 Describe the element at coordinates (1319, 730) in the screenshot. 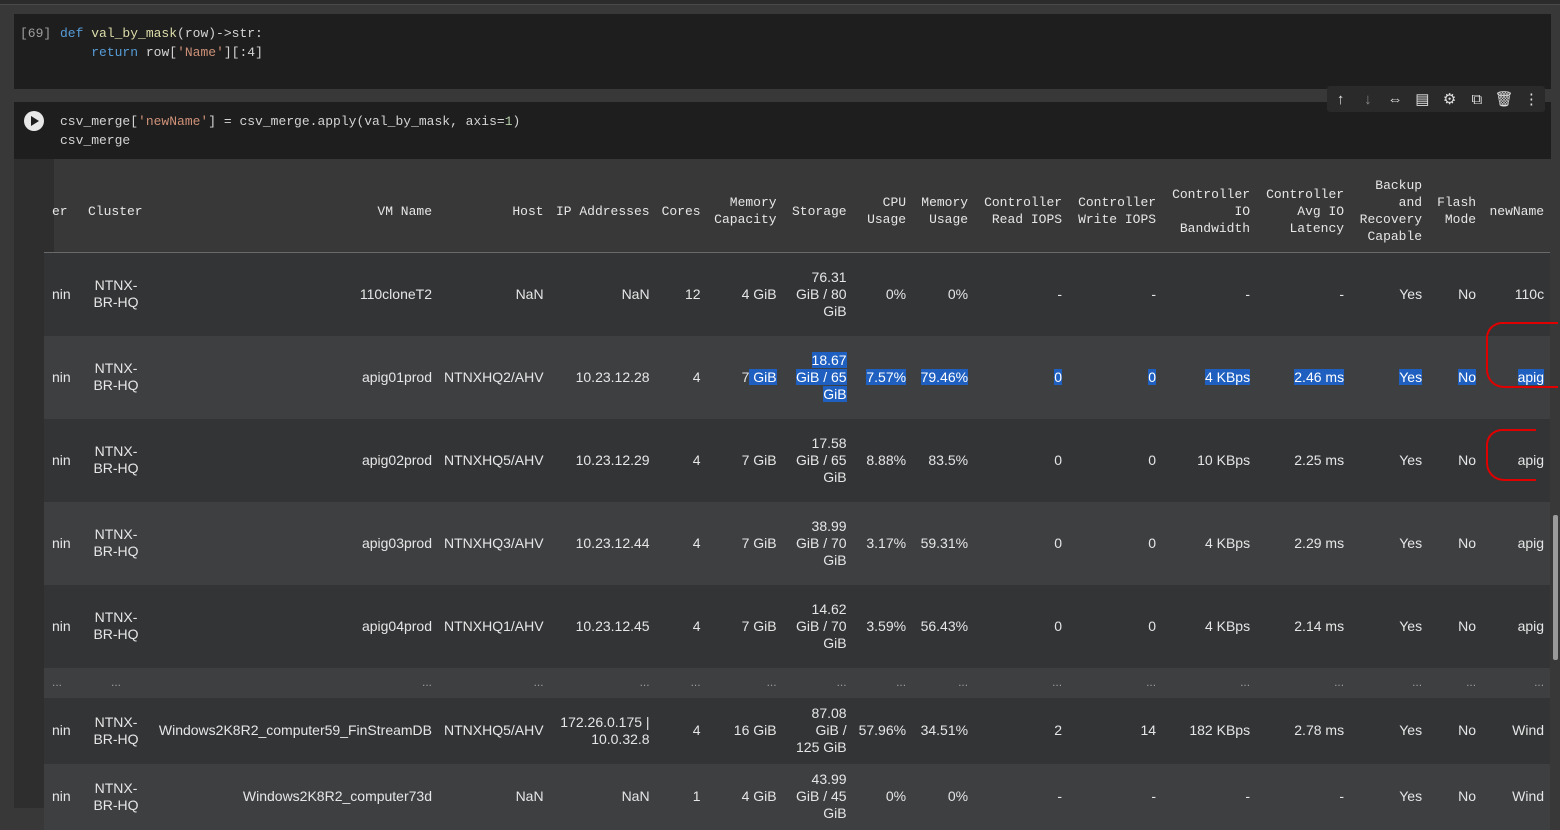

I see `cell: 2.78 ms` at that location.